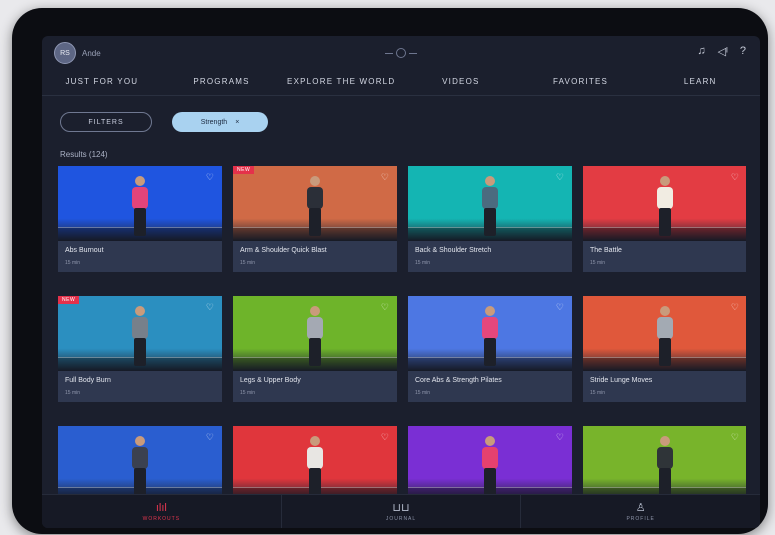 The width and height of the screenshot is (775, 535). I want to click on workouts-icon: ılıl, so click(161, 507).